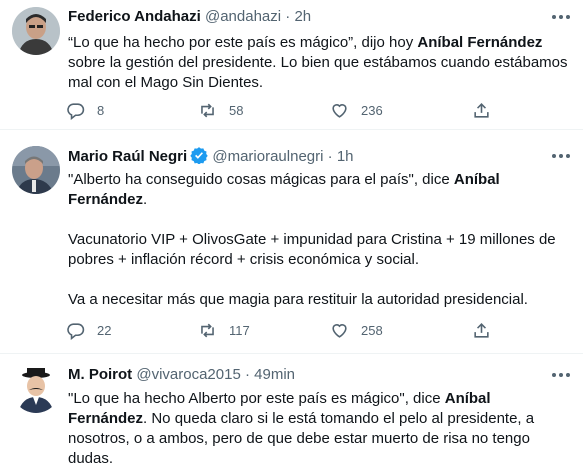 Image resolution: width=583 pixels, height=469 pixels. Describe the element at coordinates (236, 110) in the screenshot. I see `retweet-count: 58` at that location.